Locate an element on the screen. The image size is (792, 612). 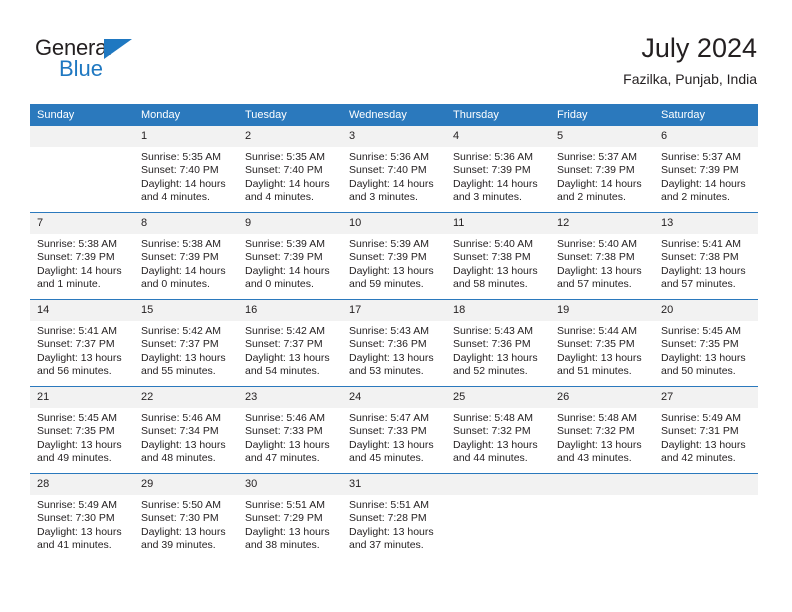
day-number: 16 is located at coordinates (290, 310).